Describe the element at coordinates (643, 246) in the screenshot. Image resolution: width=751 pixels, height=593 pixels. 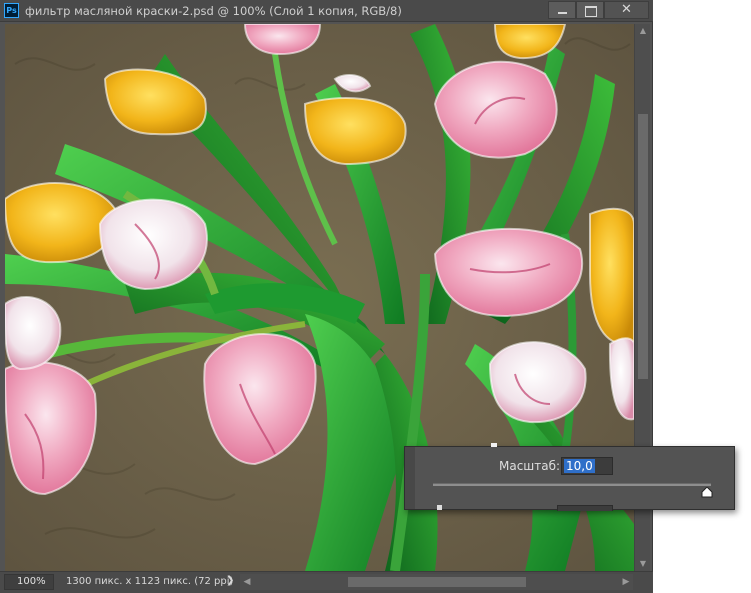
I see `vertical-scroll-thumb` at that location.